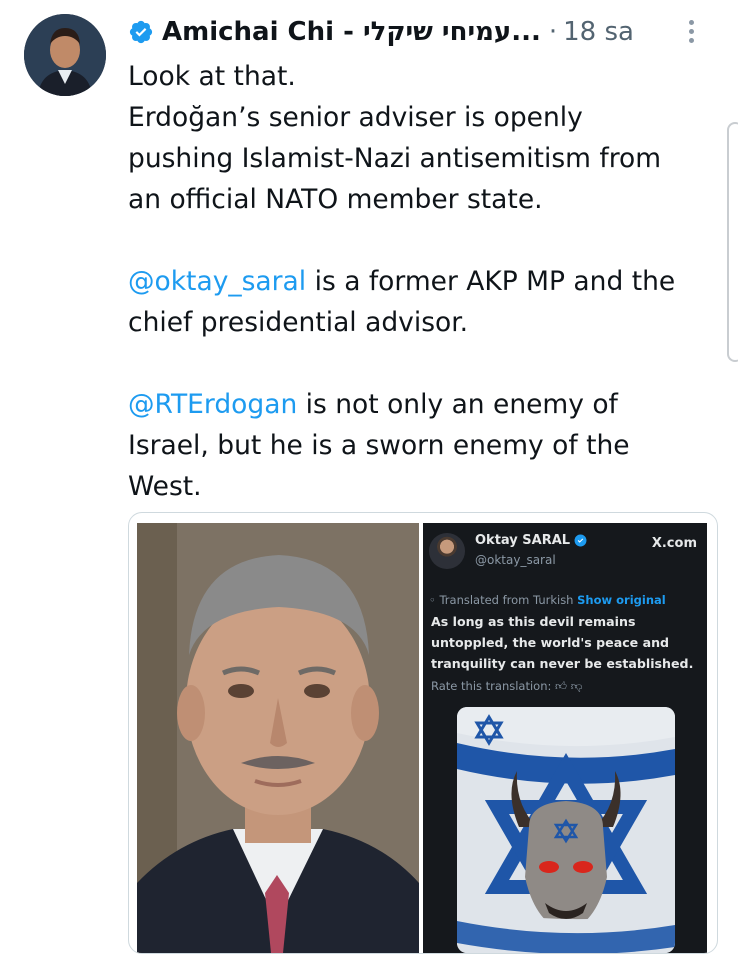  What do you see at coordinates (217, 281) in the screenshot?
I see `mention-link: @oktay_saral` at bounding box center [217, 281].